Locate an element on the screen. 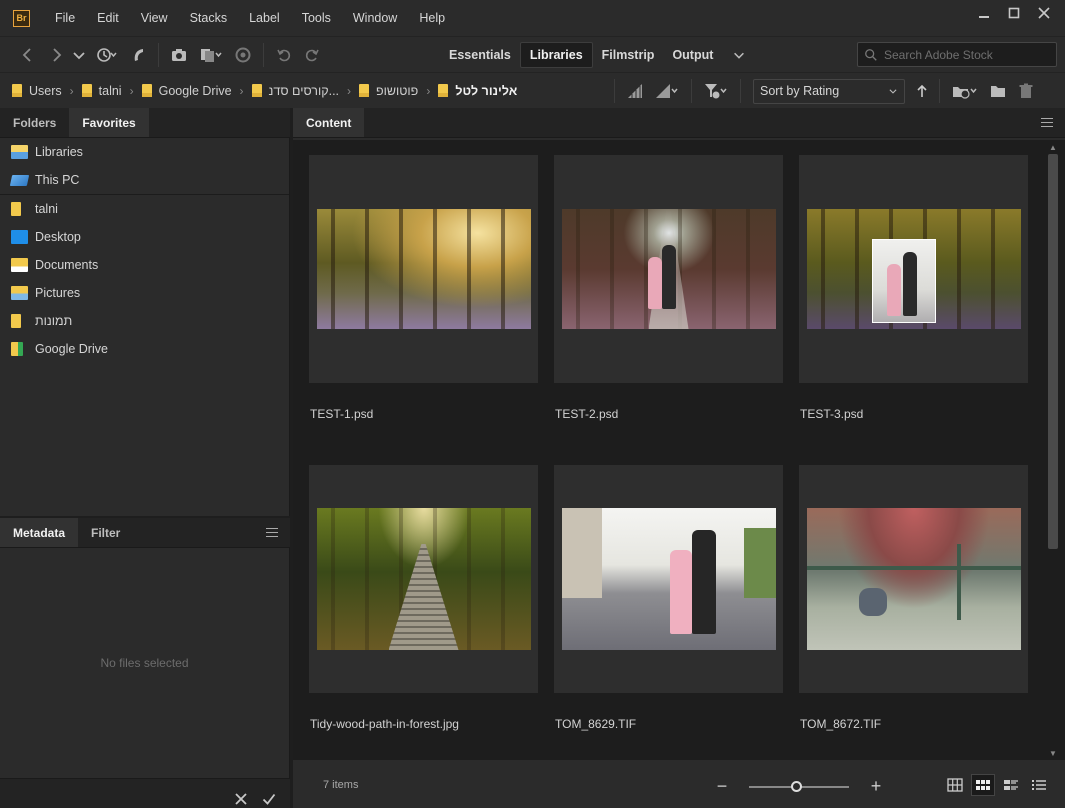 The image size is (1065, 808). favorite-desktop: Desktop is located at coordinates (144, 237).